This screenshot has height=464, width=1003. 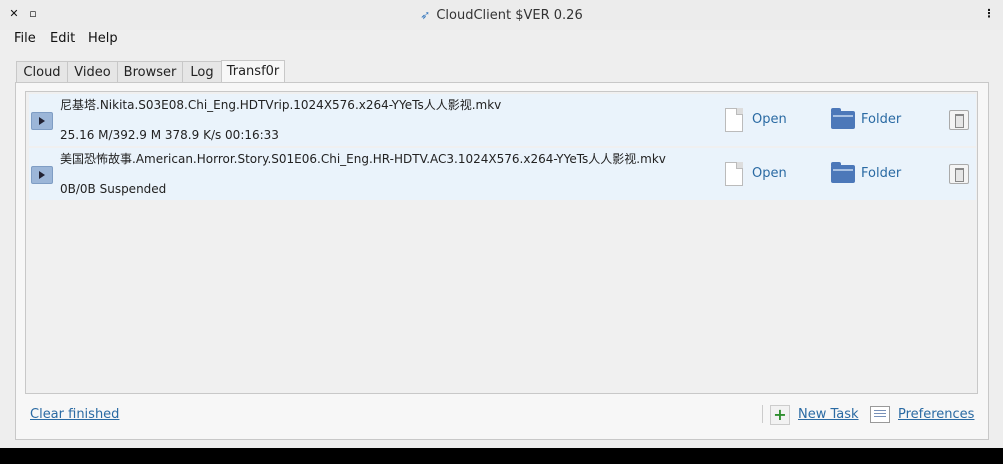 I want to click on preferences-link: Preferences, so click(x=936, y=414).